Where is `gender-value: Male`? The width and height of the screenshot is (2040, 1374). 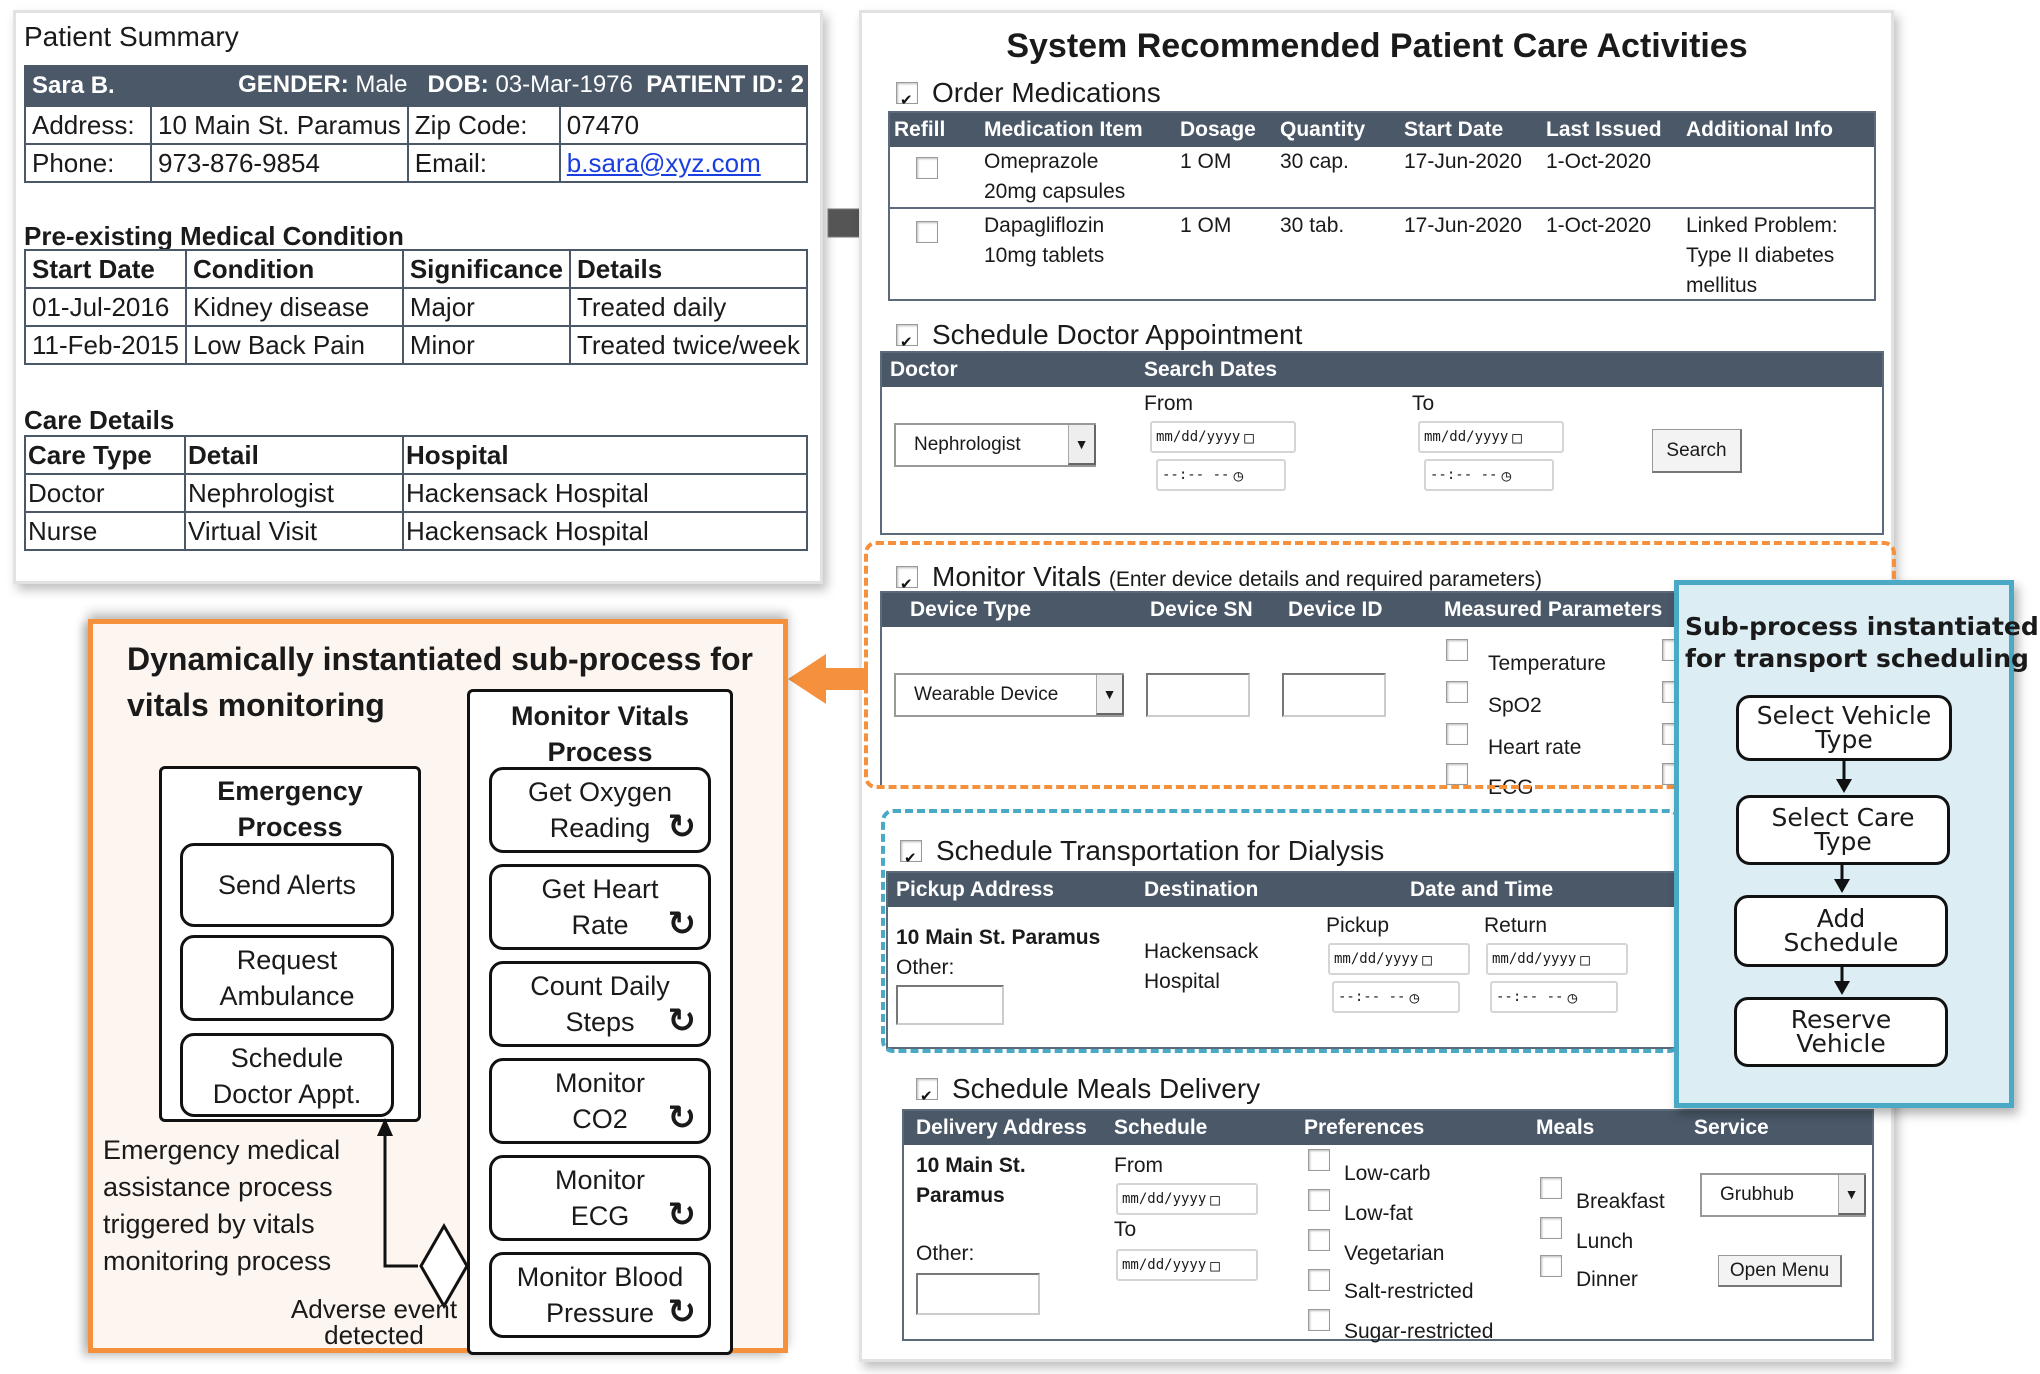
gender-value: Male is located at coordinates (381, 84).